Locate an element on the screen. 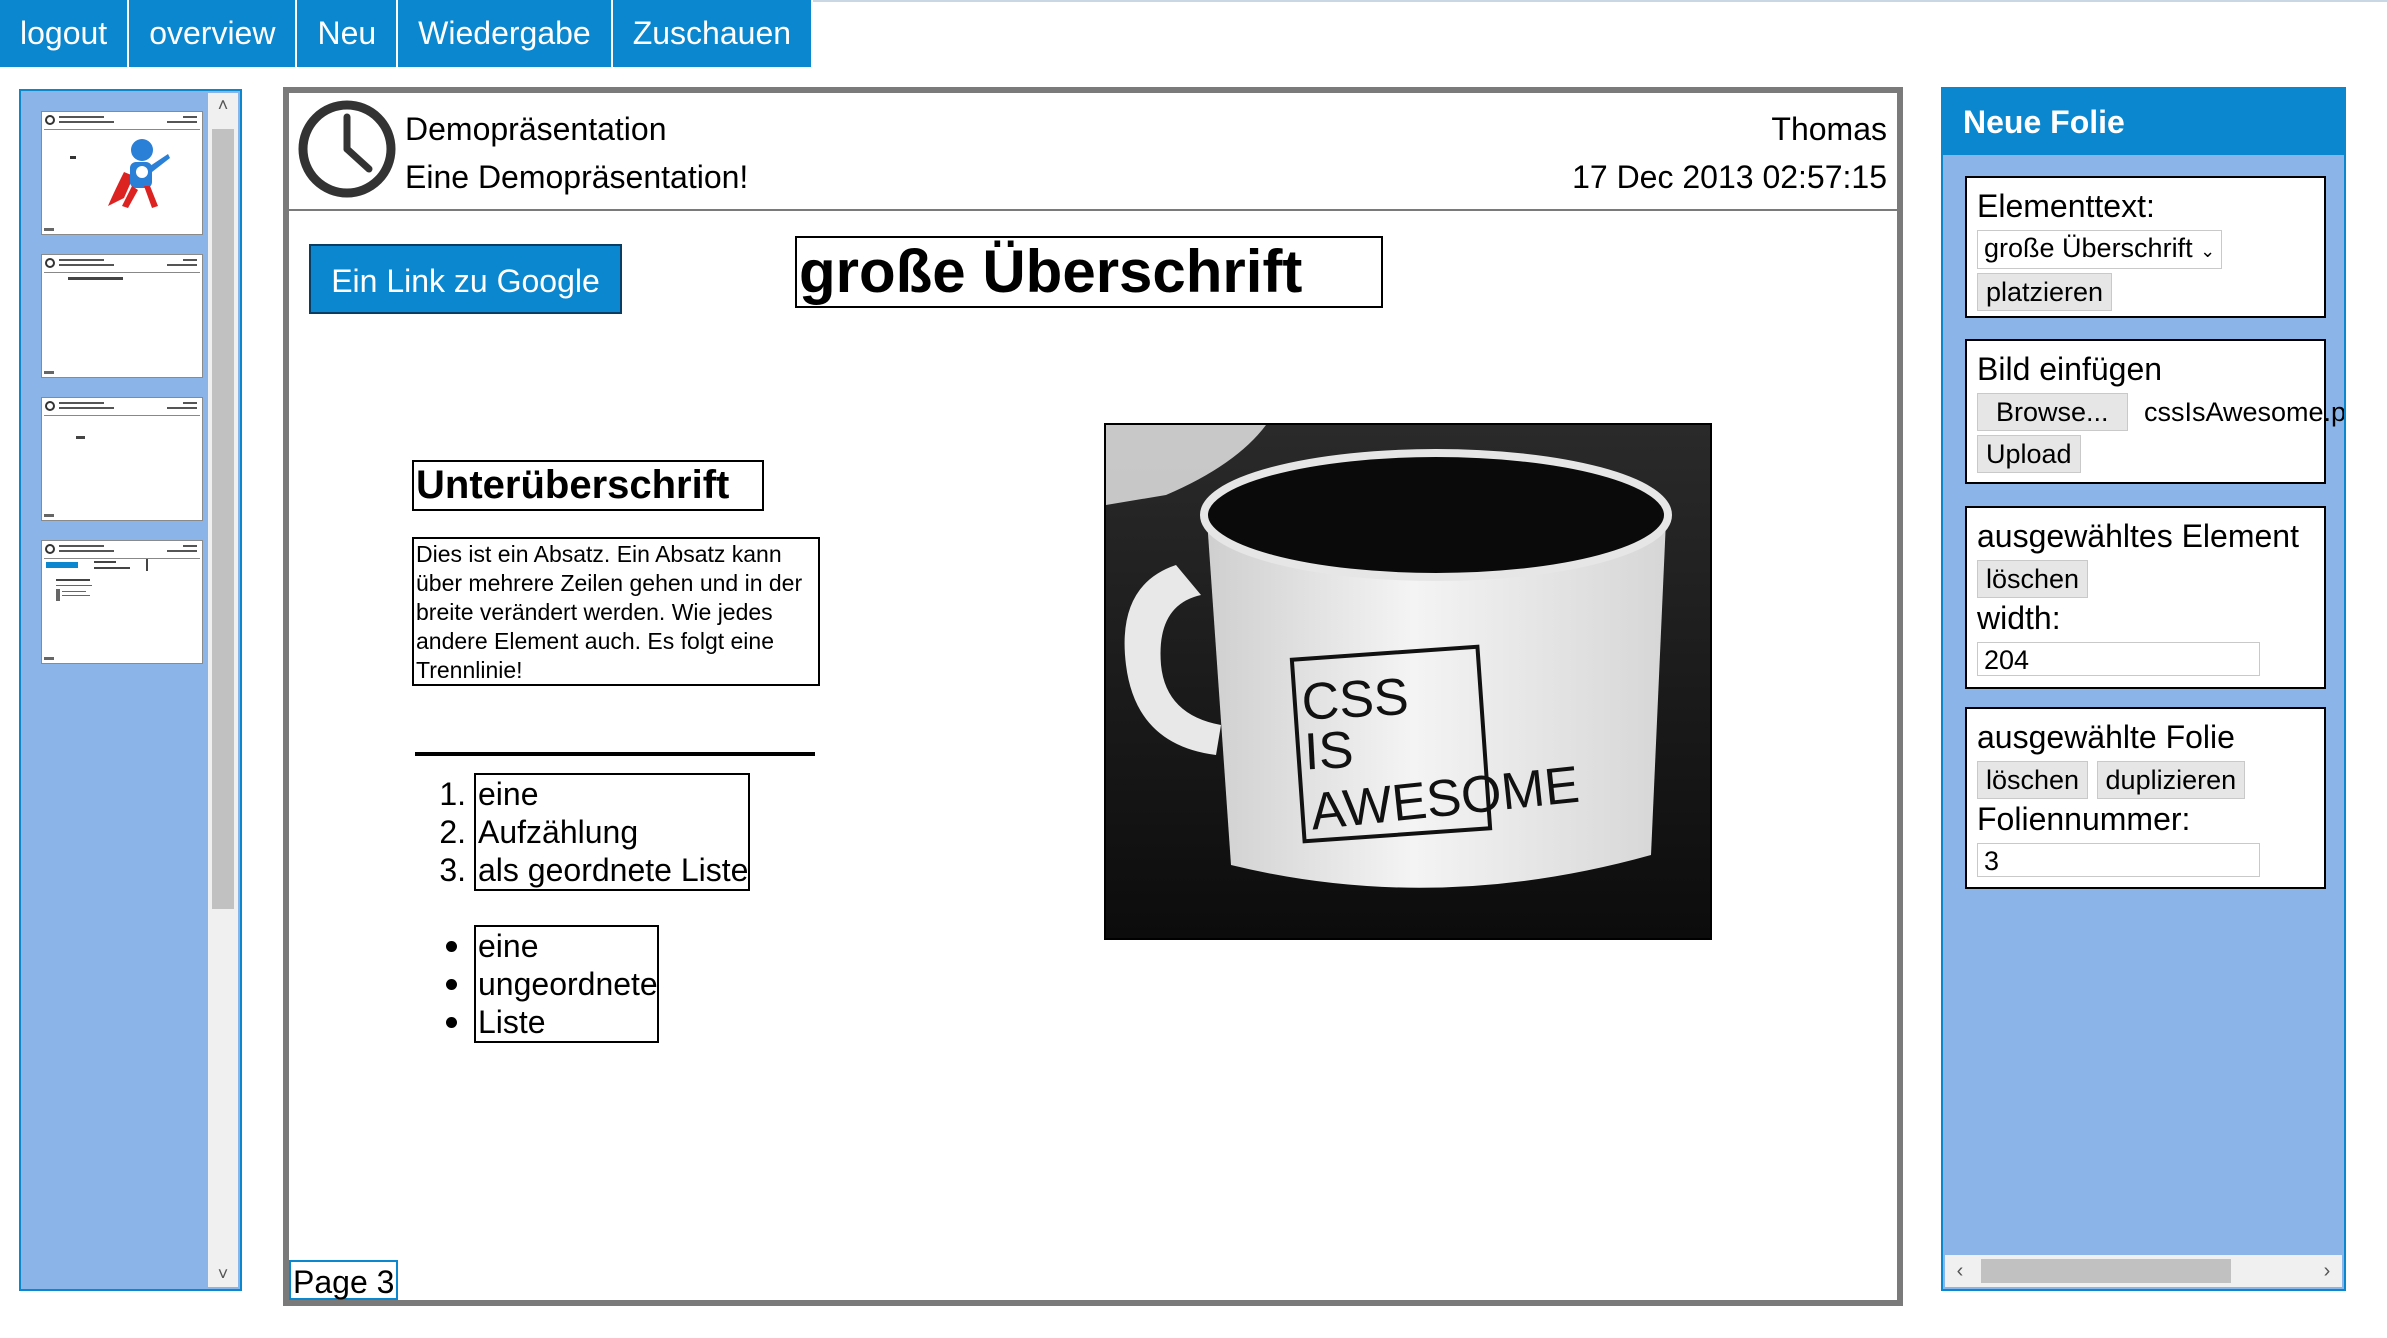 This screenshot has height=1338, width=2387. svg-text: IS is located at coordinates (1329, 751).